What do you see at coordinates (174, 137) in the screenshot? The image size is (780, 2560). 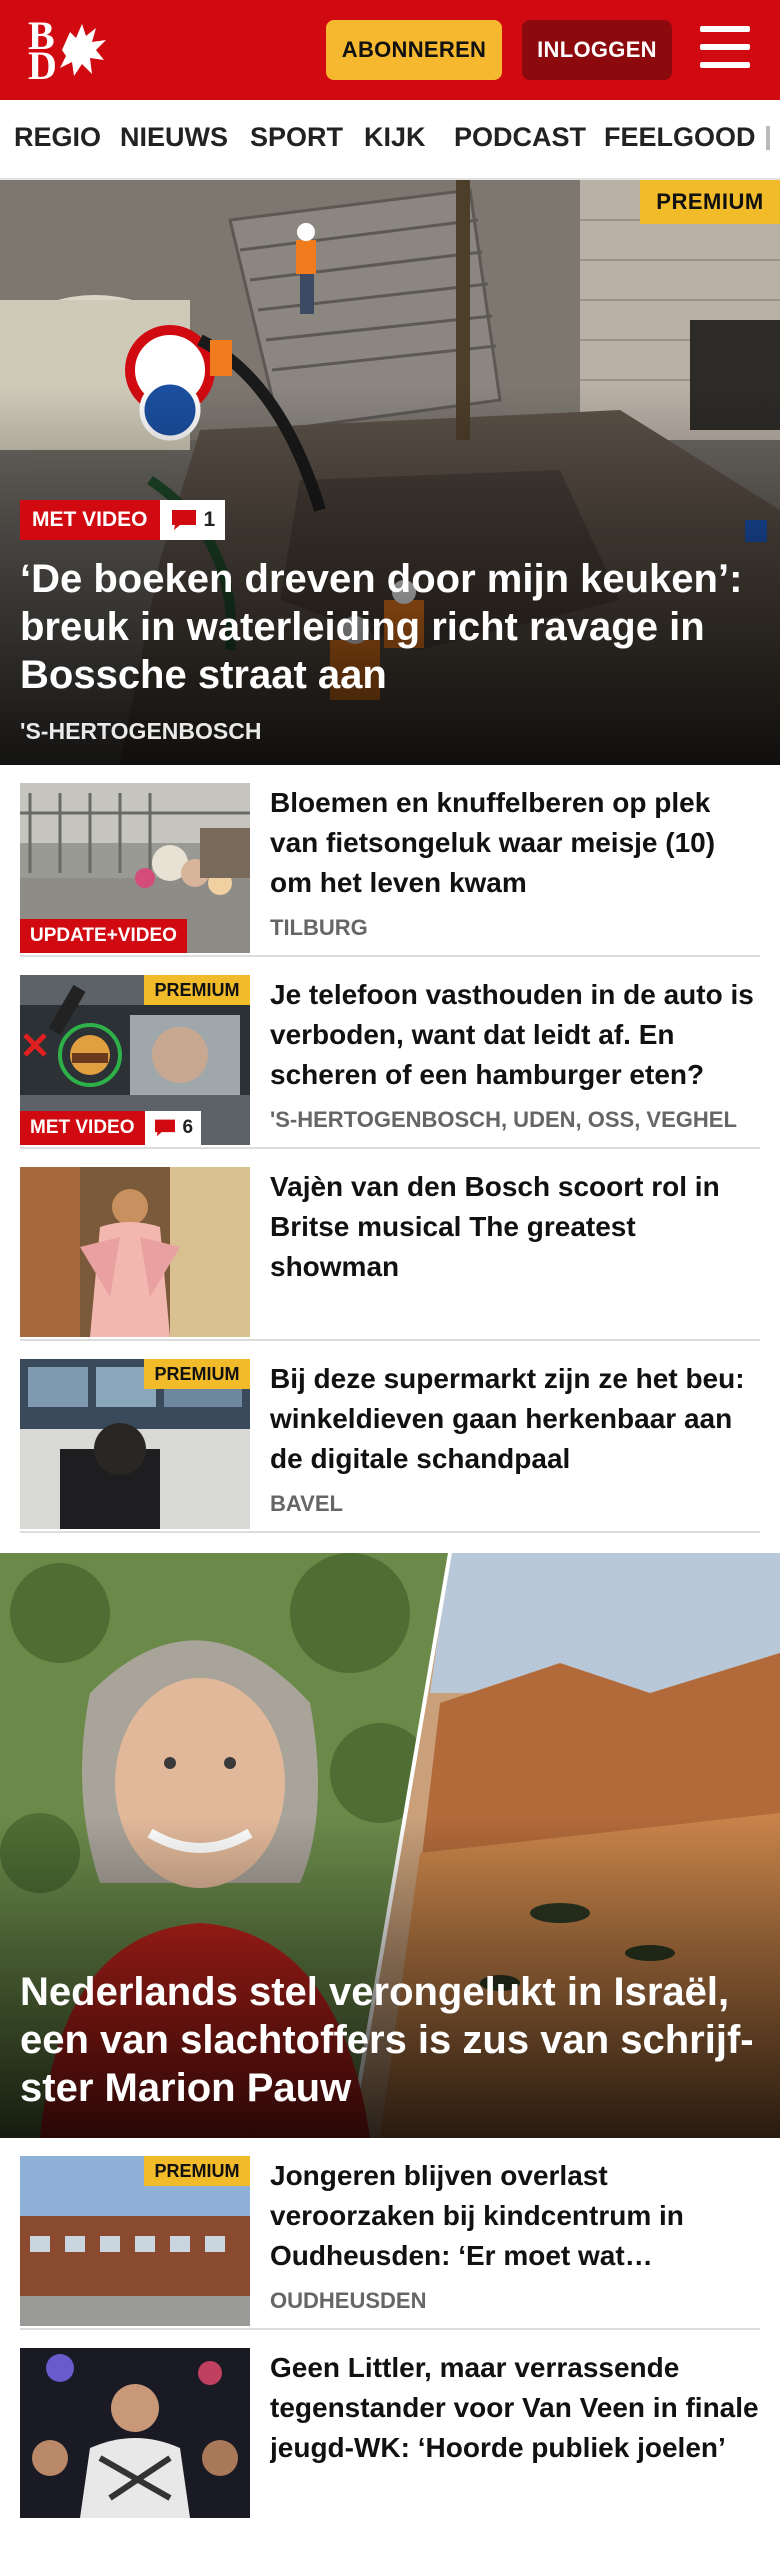 I see `nav-item-nieuws: NIEUWS` at bounding box center [174, 137].